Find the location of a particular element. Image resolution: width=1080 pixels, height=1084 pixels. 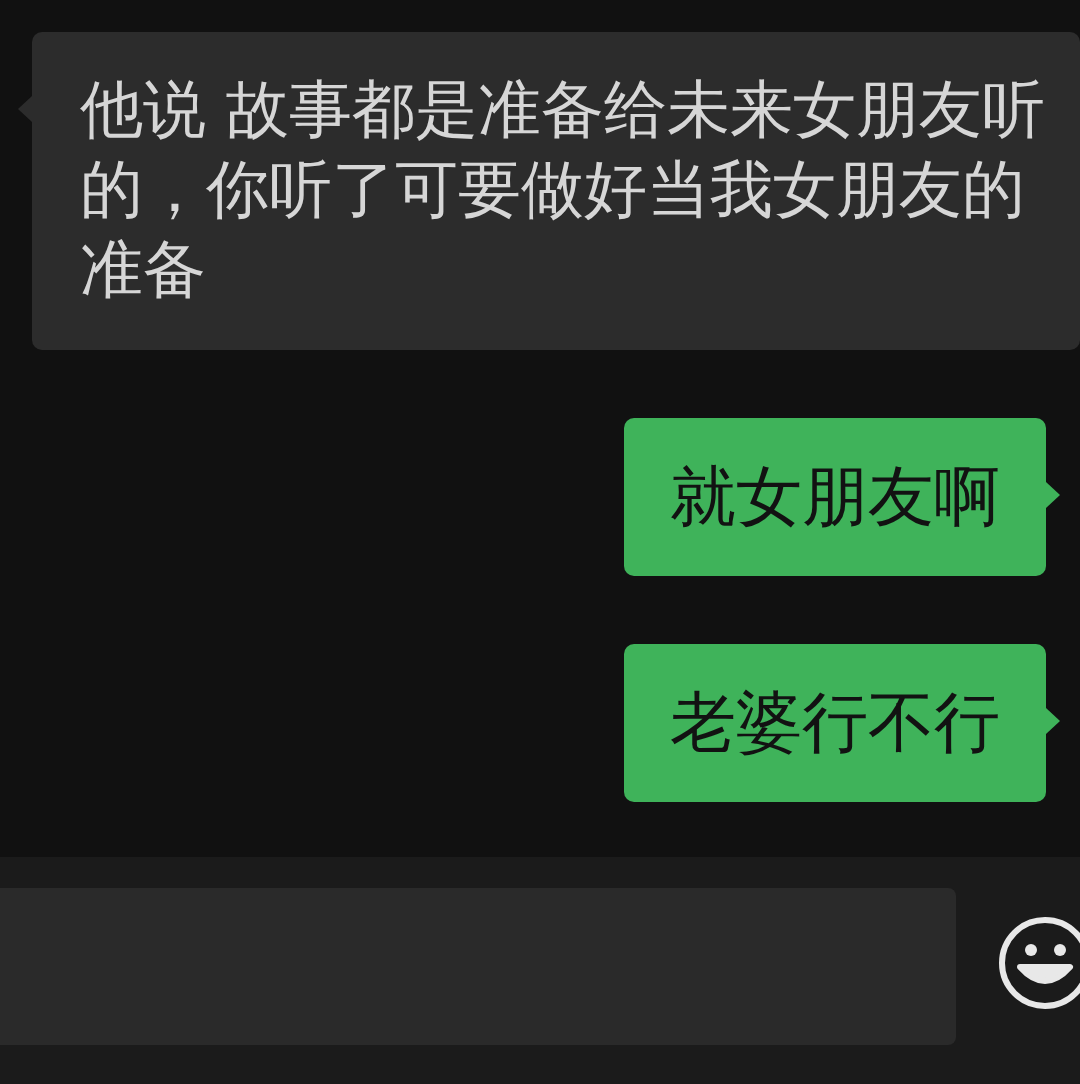

message-text: 老婆行不行 is located at coordinates (835, 723).